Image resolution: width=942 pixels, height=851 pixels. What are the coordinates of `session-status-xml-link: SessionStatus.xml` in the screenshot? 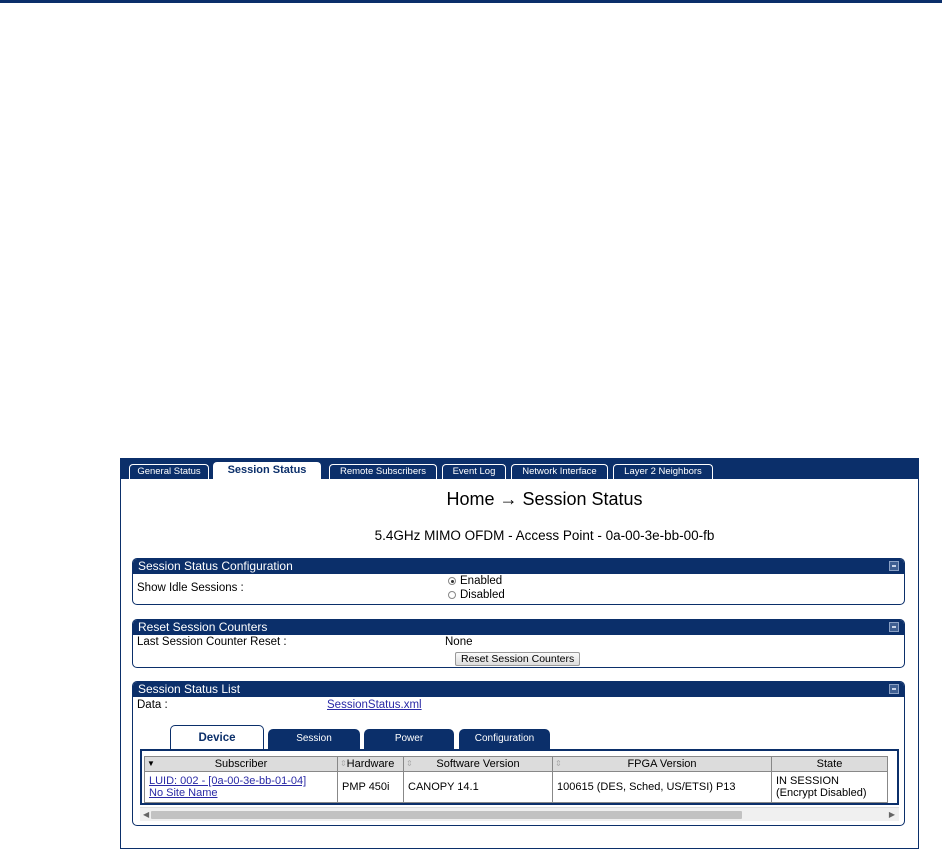 It's located at (374, 705).